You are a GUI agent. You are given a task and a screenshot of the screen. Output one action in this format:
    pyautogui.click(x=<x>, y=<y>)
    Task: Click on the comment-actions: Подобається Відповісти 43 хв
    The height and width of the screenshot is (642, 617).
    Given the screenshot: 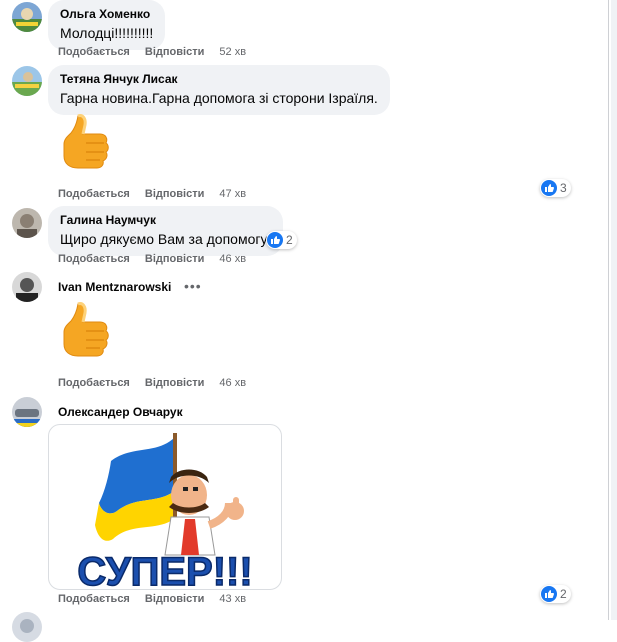 What is the action you would take?
    pyautogui.click(x=158, y=599)
    